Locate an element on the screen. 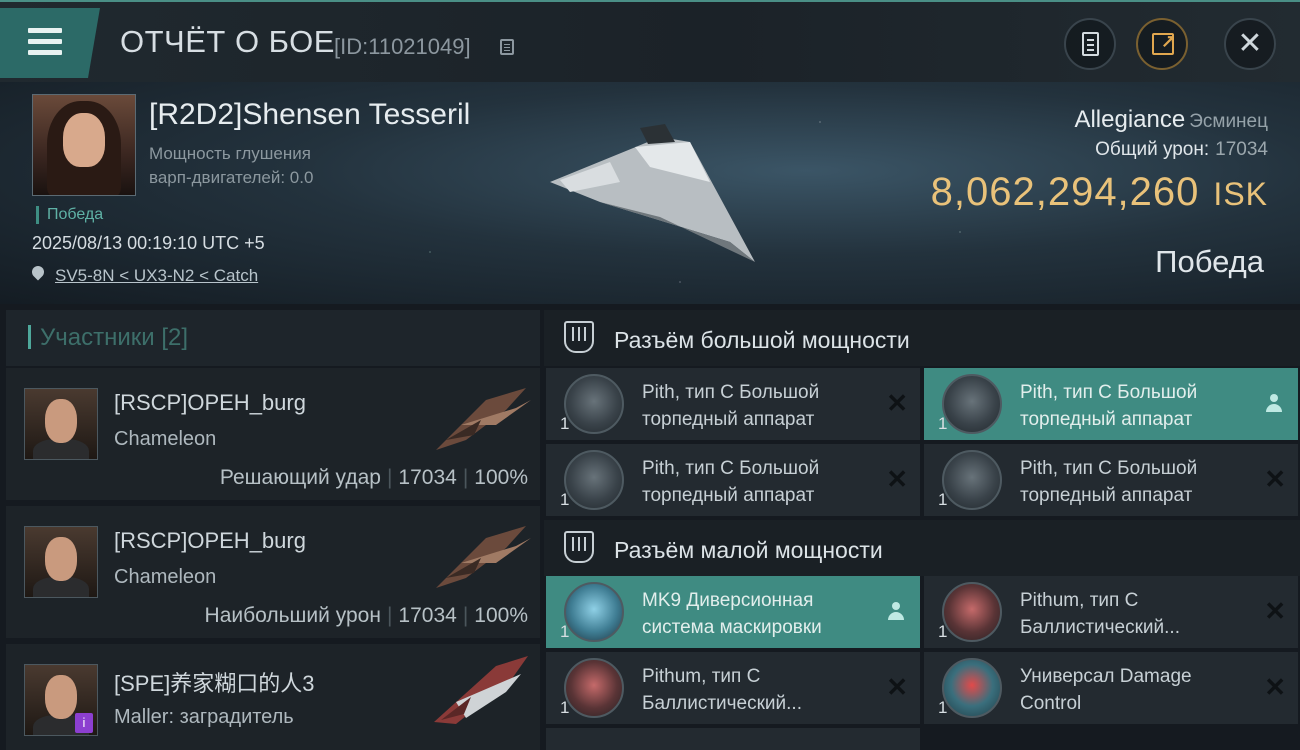 This screenshot has height=750, width=1300. ballistic-control-icon is located at coordinates (972, 612).